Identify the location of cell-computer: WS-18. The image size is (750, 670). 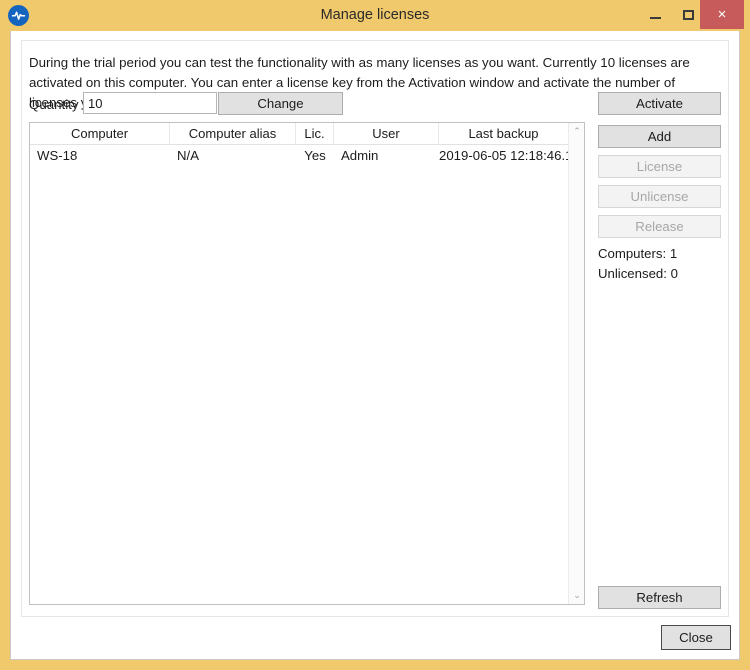
(57, 155).